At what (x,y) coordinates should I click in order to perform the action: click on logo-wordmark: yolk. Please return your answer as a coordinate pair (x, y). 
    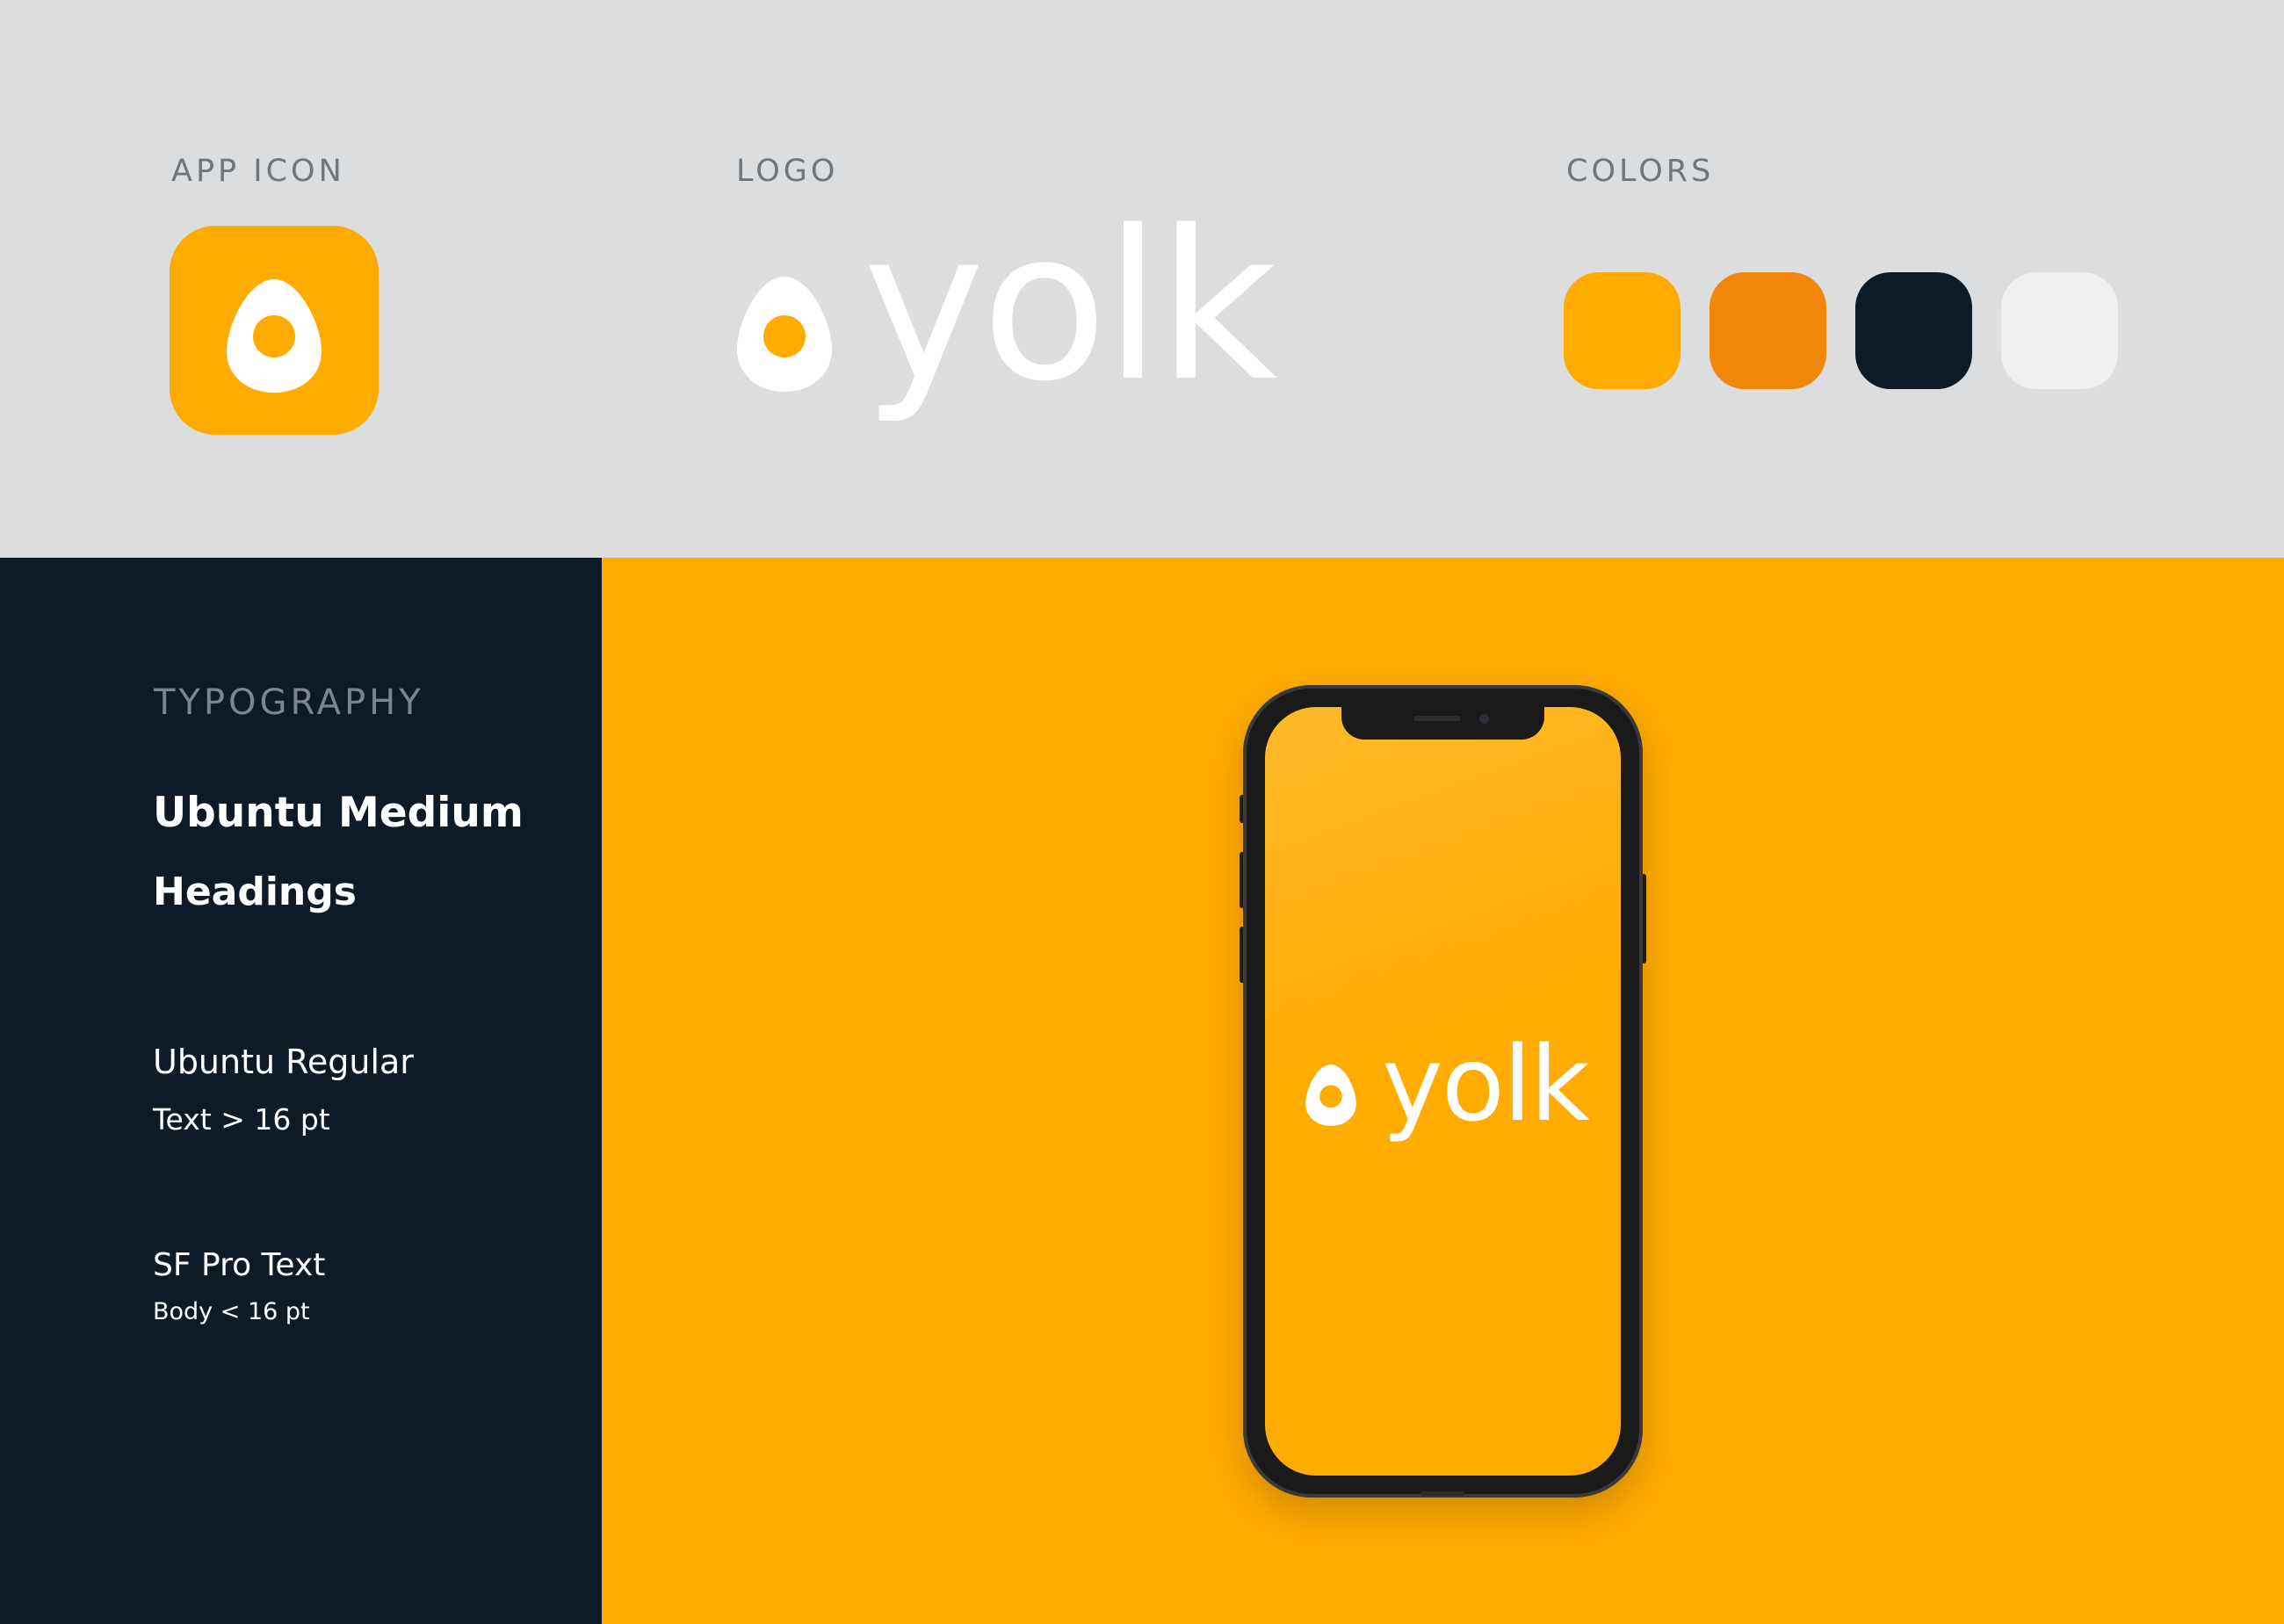
    Looking at the image, I should click on (1070, 307).